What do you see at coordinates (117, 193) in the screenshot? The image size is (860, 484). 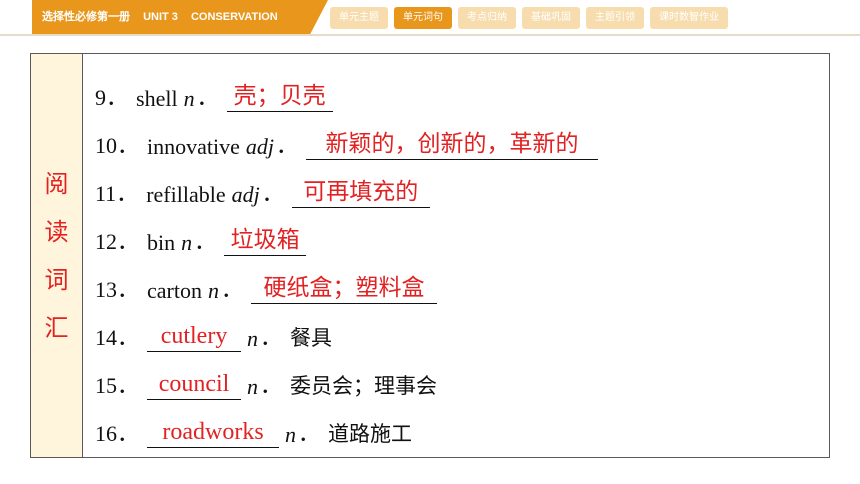 I see `item-number: 11．` at bounding box center [117, 193].